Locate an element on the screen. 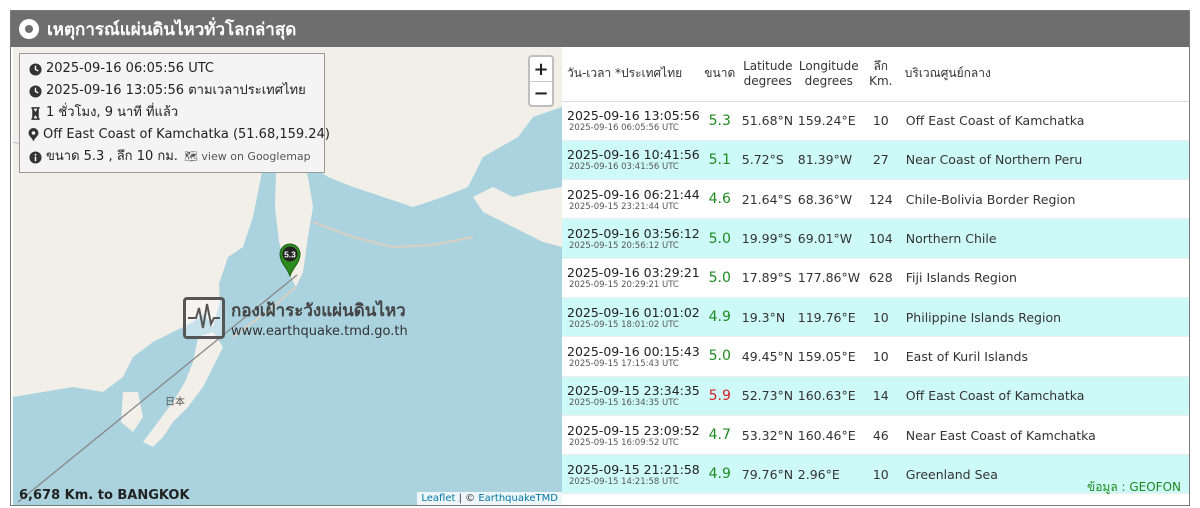  cell-magnitude: 5.9 is located at coordinates (719, 396).